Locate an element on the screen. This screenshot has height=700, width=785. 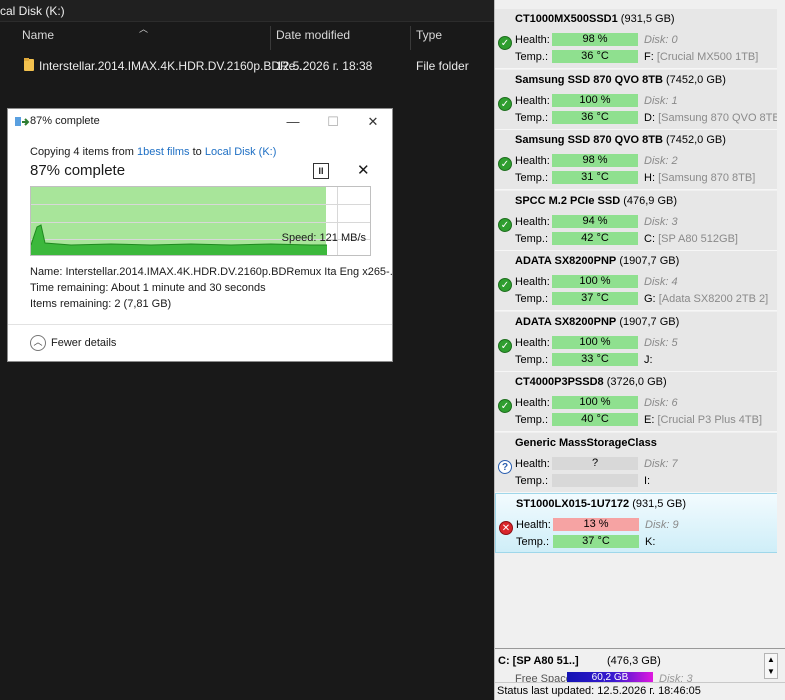
fewer-details-button: Fewer details is located at coordinates (83, 343).